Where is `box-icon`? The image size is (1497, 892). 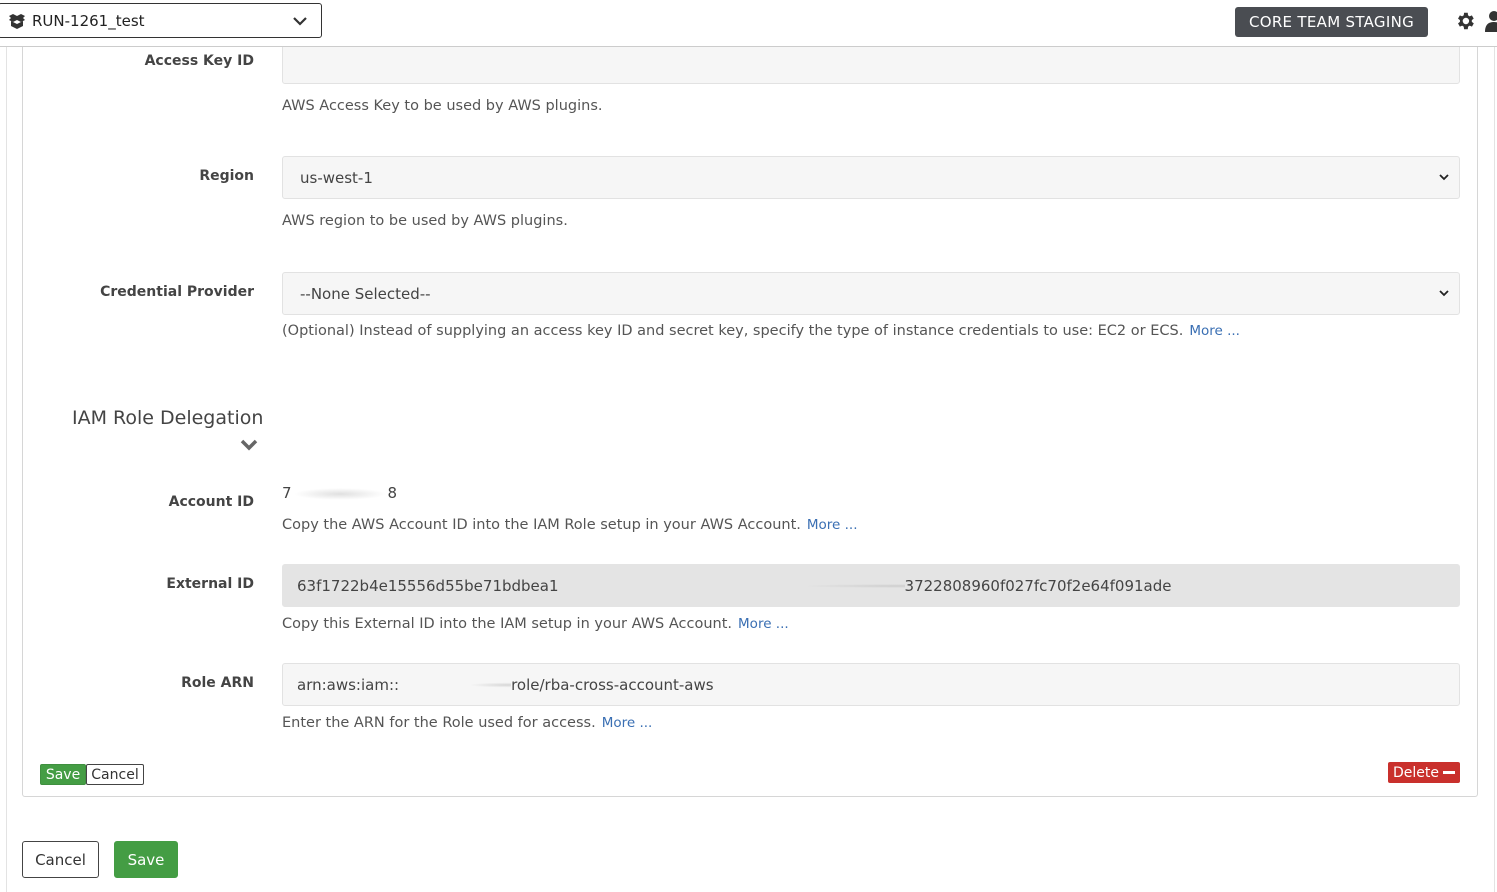 box-icon is located at coordinates (17, 21).